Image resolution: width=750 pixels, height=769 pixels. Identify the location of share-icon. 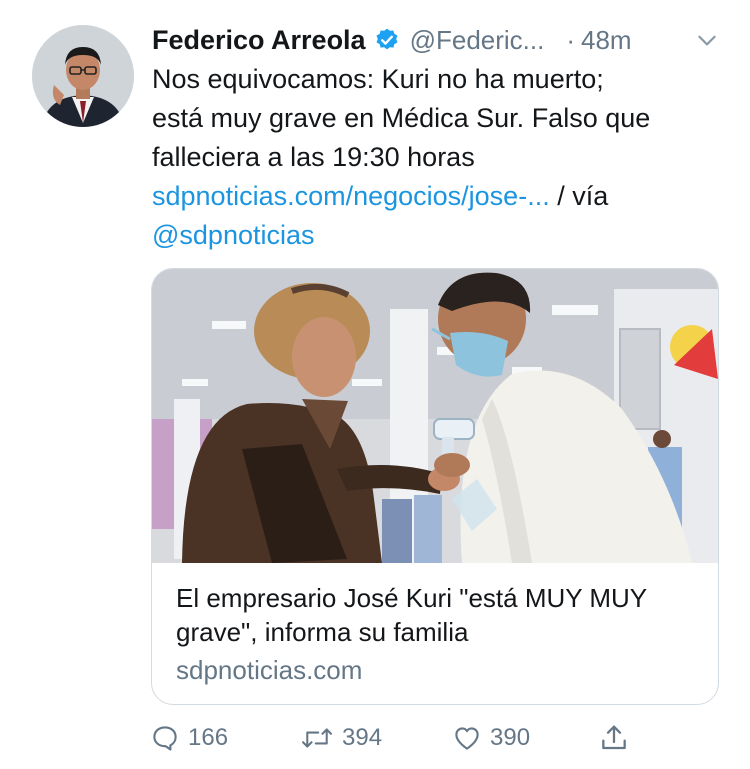
(614, 738).